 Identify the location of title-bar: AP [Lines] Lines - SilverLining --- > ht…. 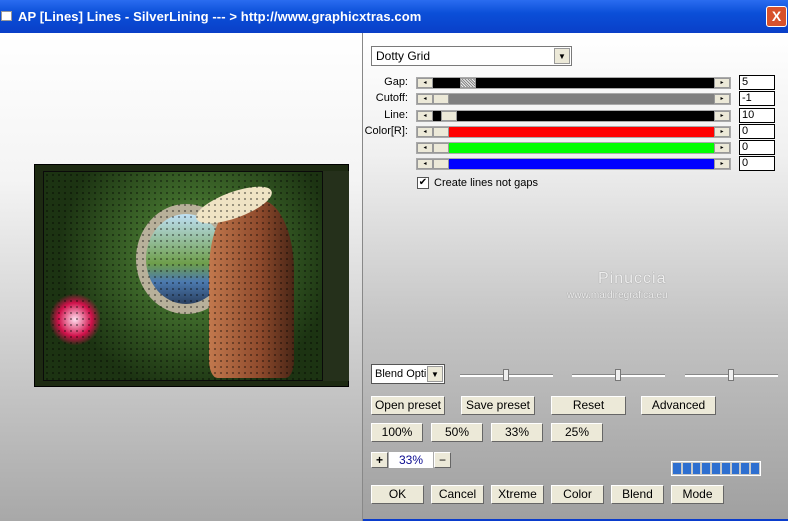
(394, 16).